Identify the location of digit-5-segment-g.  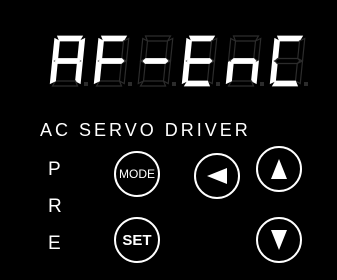
(243, 61).